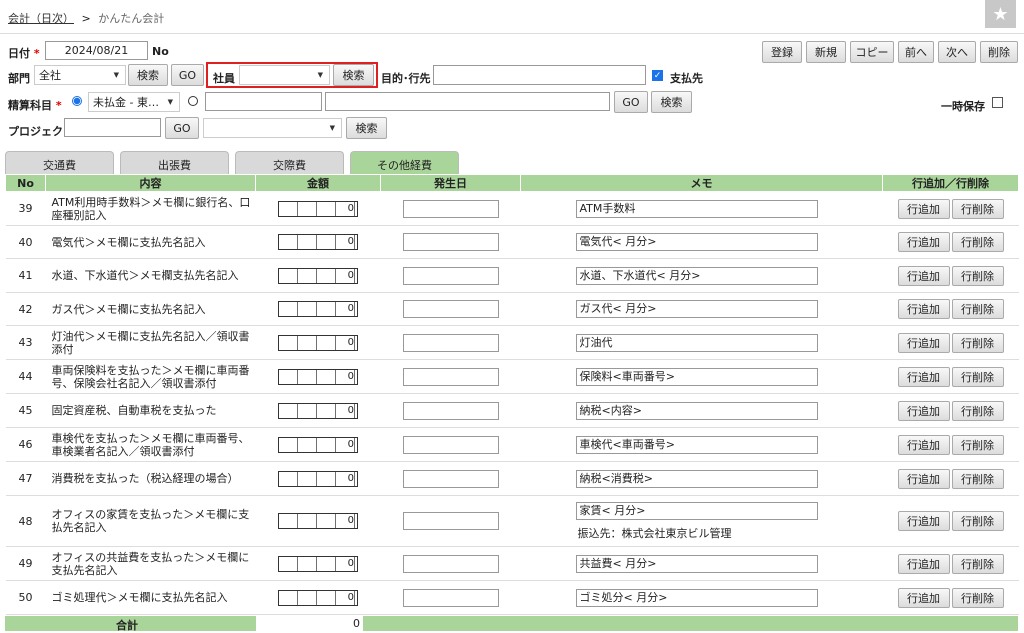 This screenshot has width=1024, height=633. I want to click on memo-input: 灯油代, so click(696, 342).